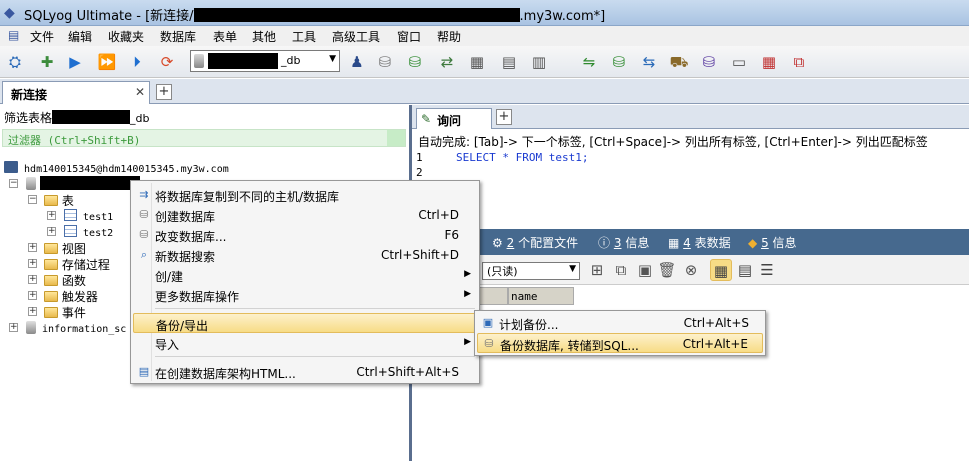  Describe the element at coordinates (76, 328) in the screenshot. I see `tree-db-information-schema: information_sc` at that location.